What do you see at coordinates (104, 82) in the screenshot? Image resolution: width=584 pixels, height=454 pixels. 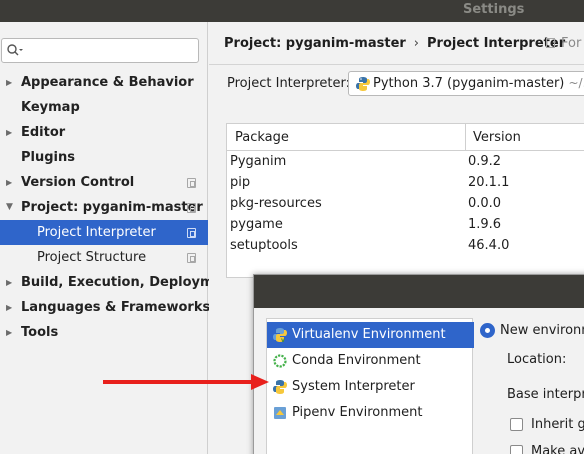 I see `sidebar-item-appearance: ▶ Appearance & Behavior` at bounding box center [104, 82].